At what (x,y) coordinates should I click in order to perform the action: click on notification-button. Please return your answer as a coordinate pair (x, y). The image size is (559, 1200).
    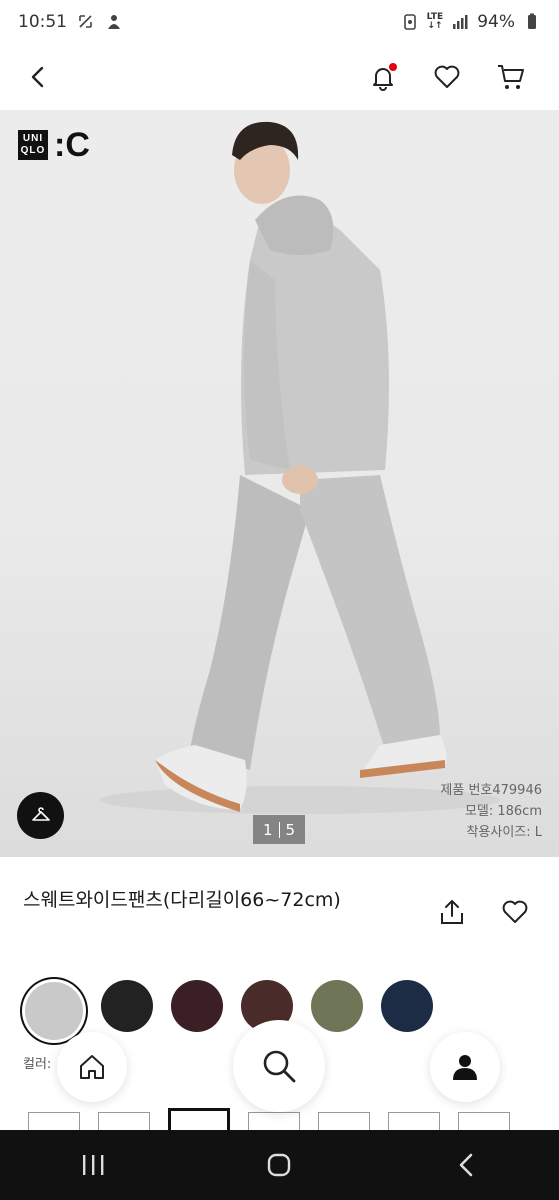
    Looking at the image, I should click on (383, 77).